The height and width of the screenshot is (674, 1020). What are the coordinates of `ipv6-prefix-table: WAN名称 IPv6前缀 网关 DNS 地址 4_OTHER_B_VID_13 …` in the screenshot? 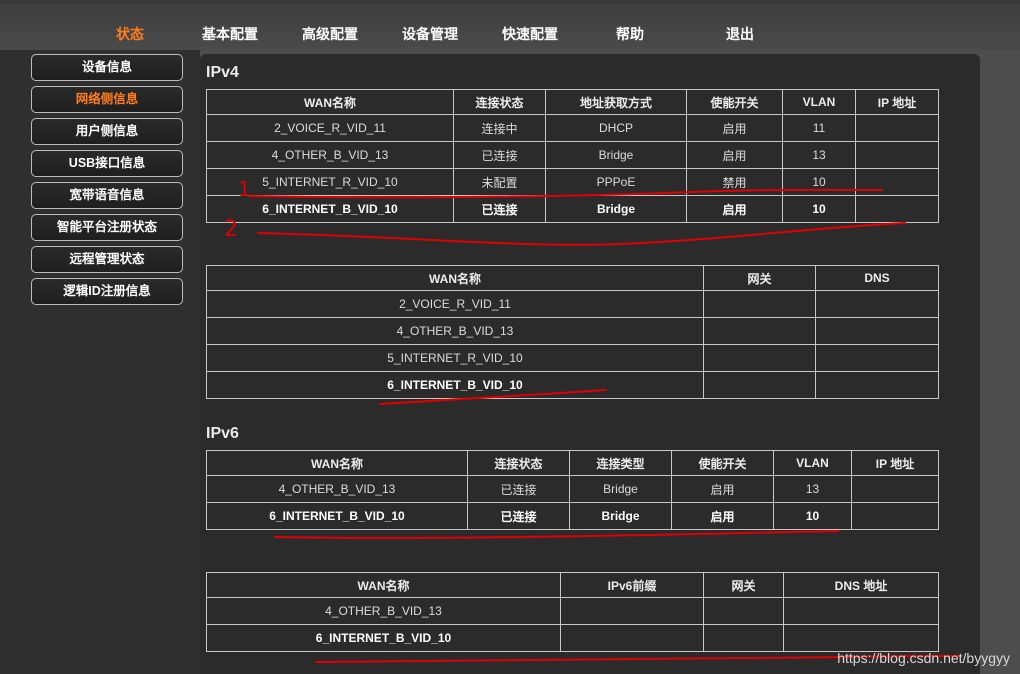 It's located at (572, 612).